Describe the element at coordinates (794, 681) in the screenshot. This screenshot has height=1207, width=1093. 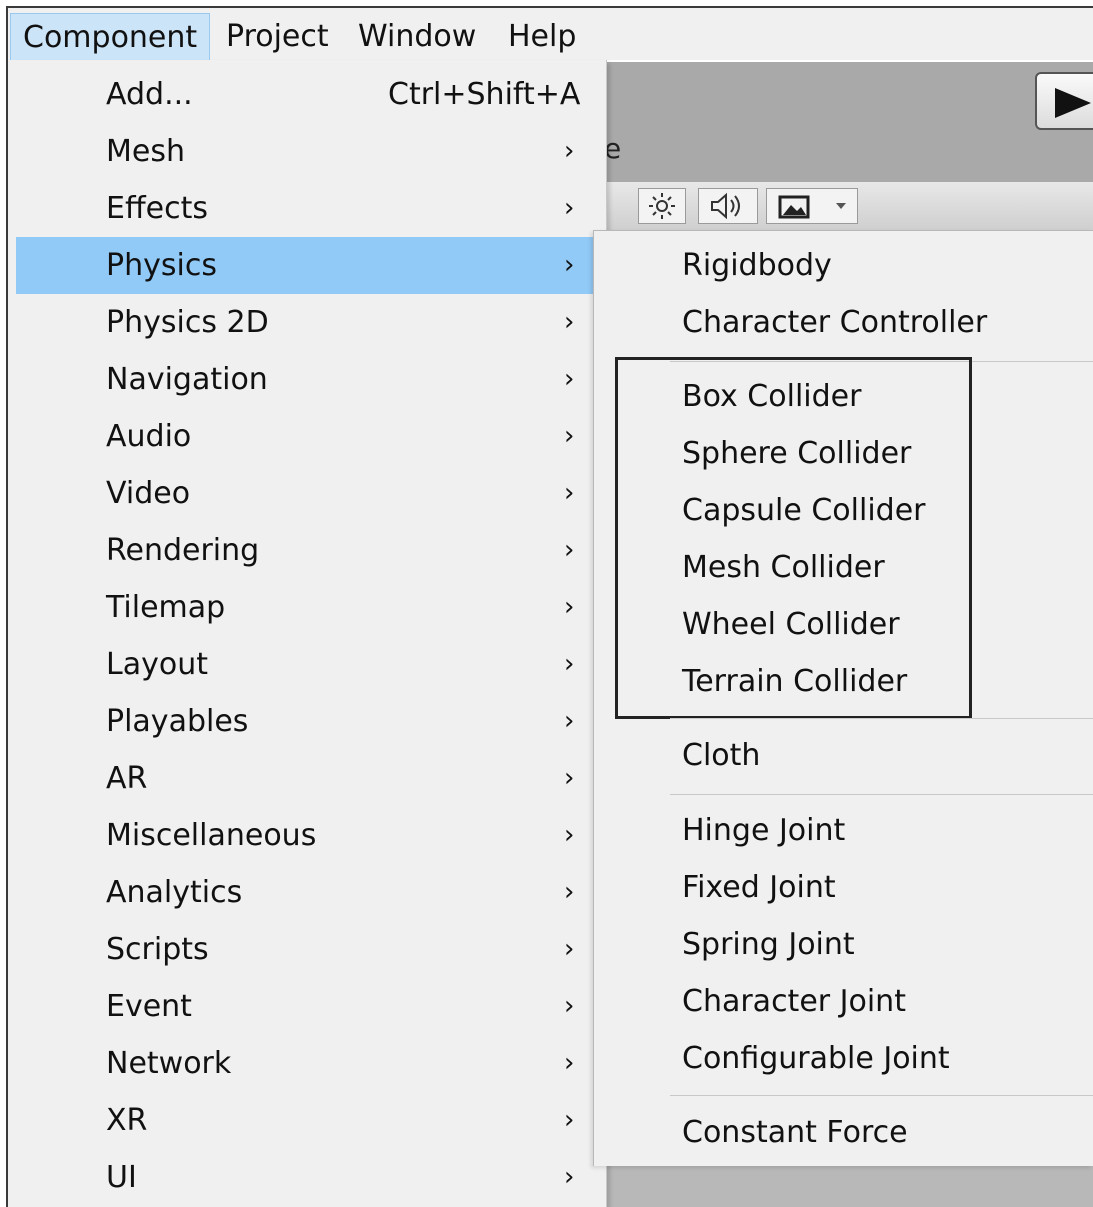
I see `submenu-item-terrain-collider: Terrain Collider` at that location.